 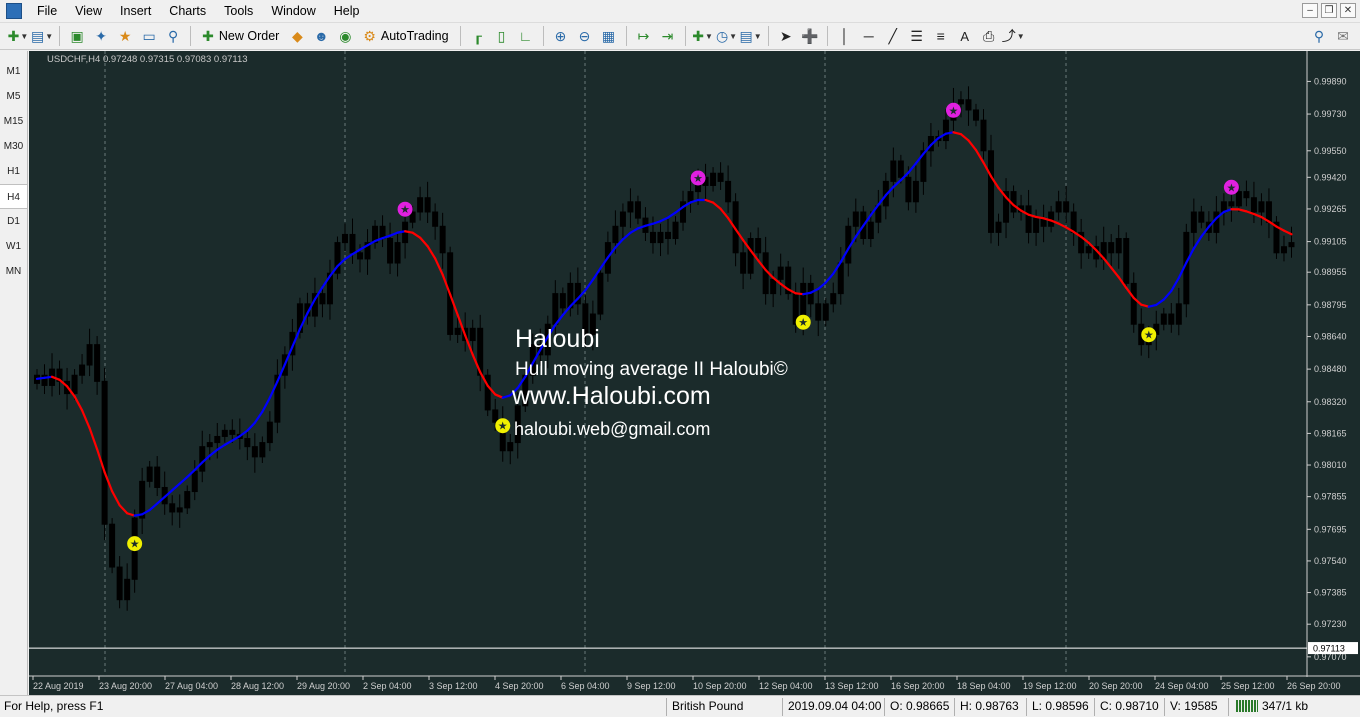 I want to click on sell-signal-icon-glyph: ★, so click(x=1231, y=187).